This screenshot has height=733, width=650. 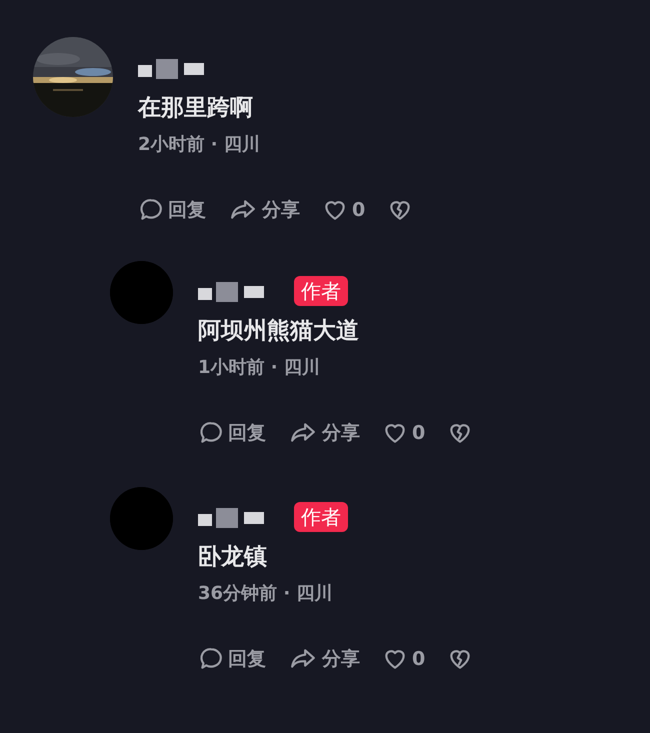 I want to click on comment-text: 卧龙镇, so click(x=233, y=557).